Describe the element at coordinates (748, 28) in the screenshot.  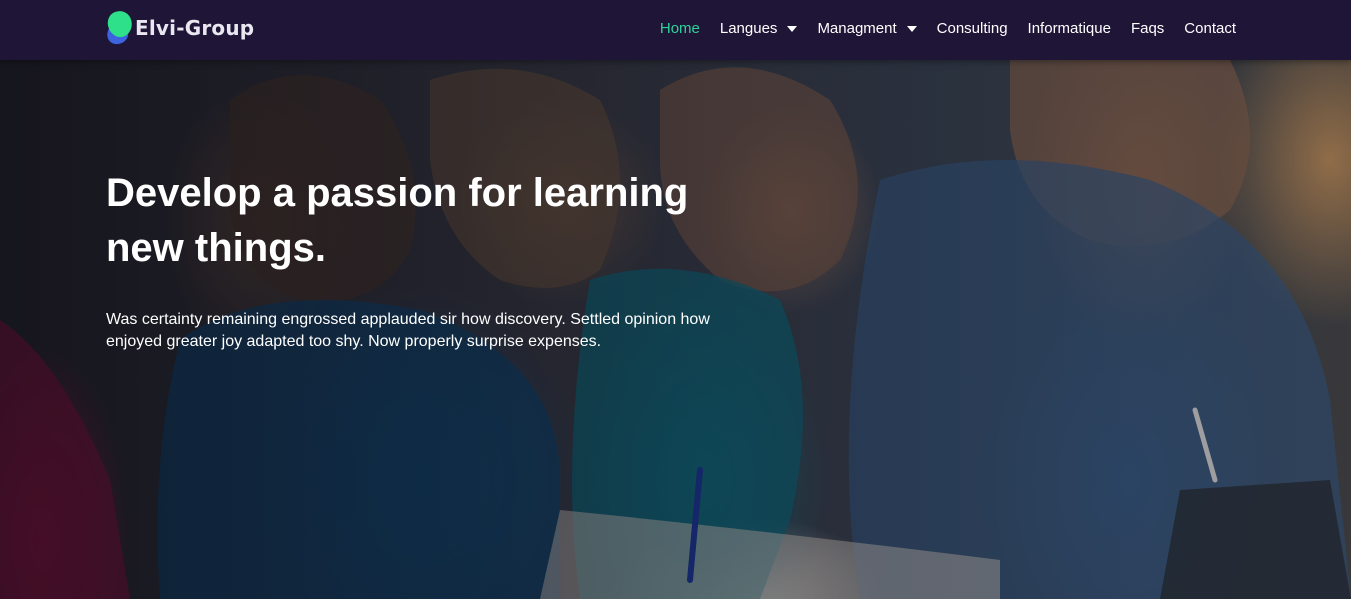
I see `nav-item-label: Langues` at that location.